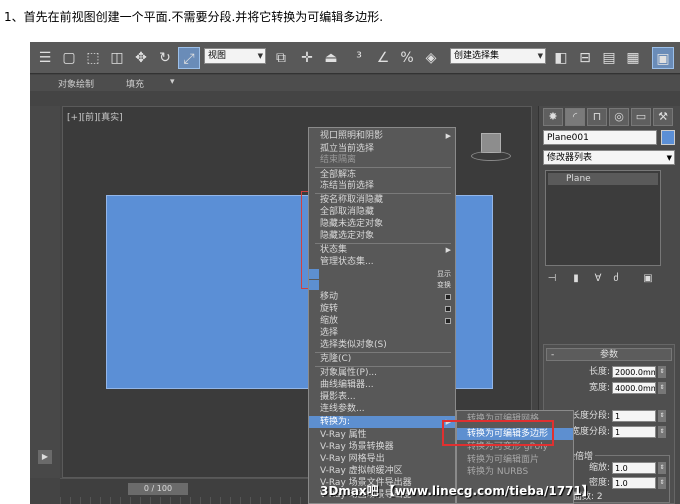  I want to click on object-name-field: Plane001, so click(600, 137).